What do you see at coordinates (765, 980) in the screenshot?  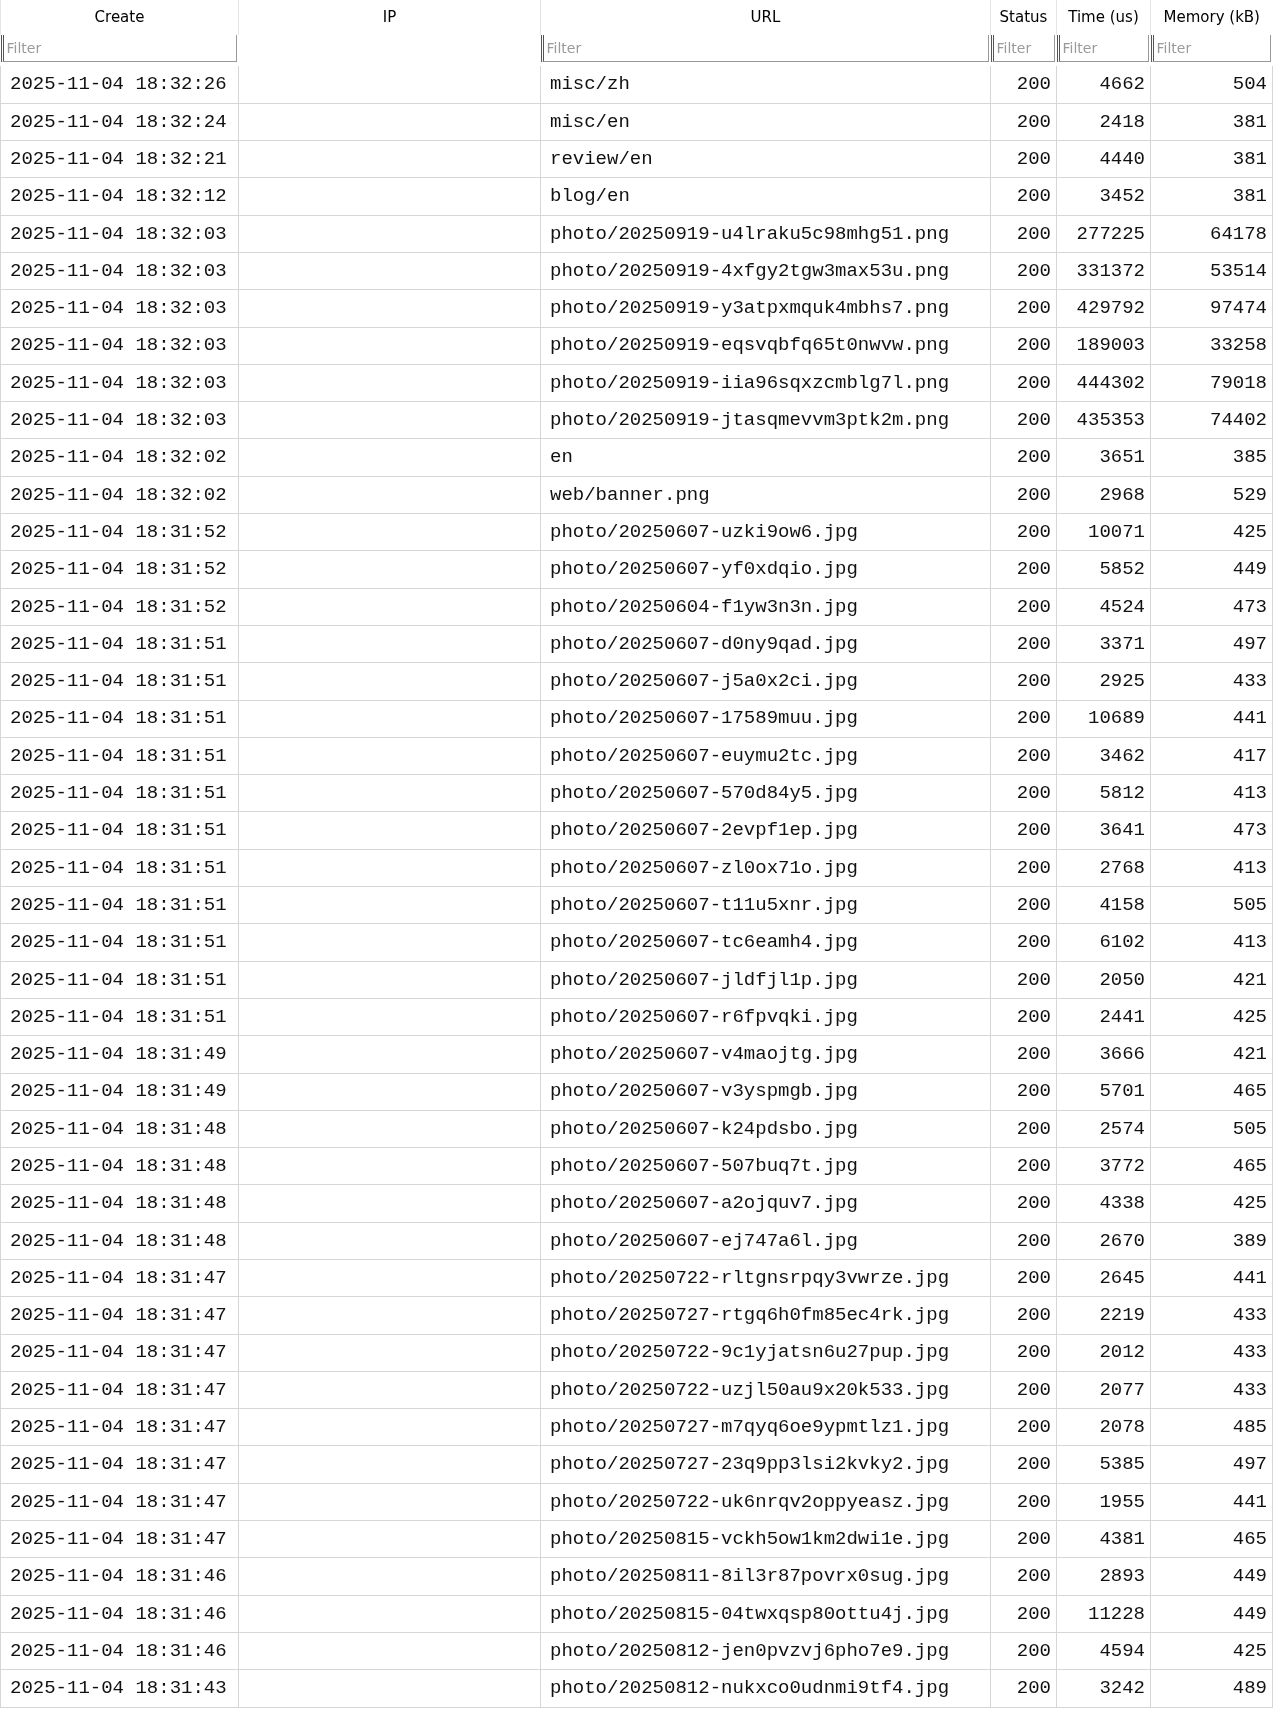 I see `table-cell: photo/20250607-jldfjl1p.jpg` at bounding box center [765, 980].